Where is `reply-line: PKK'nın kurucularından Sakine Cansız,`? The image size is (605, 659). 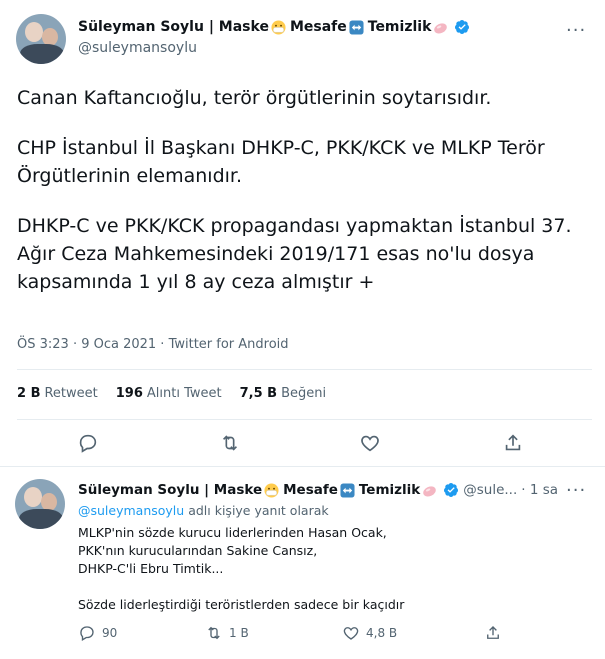
reply-line: PKK'nın kurucularından Sakine Cansız, is located at coordinates (198, 550).